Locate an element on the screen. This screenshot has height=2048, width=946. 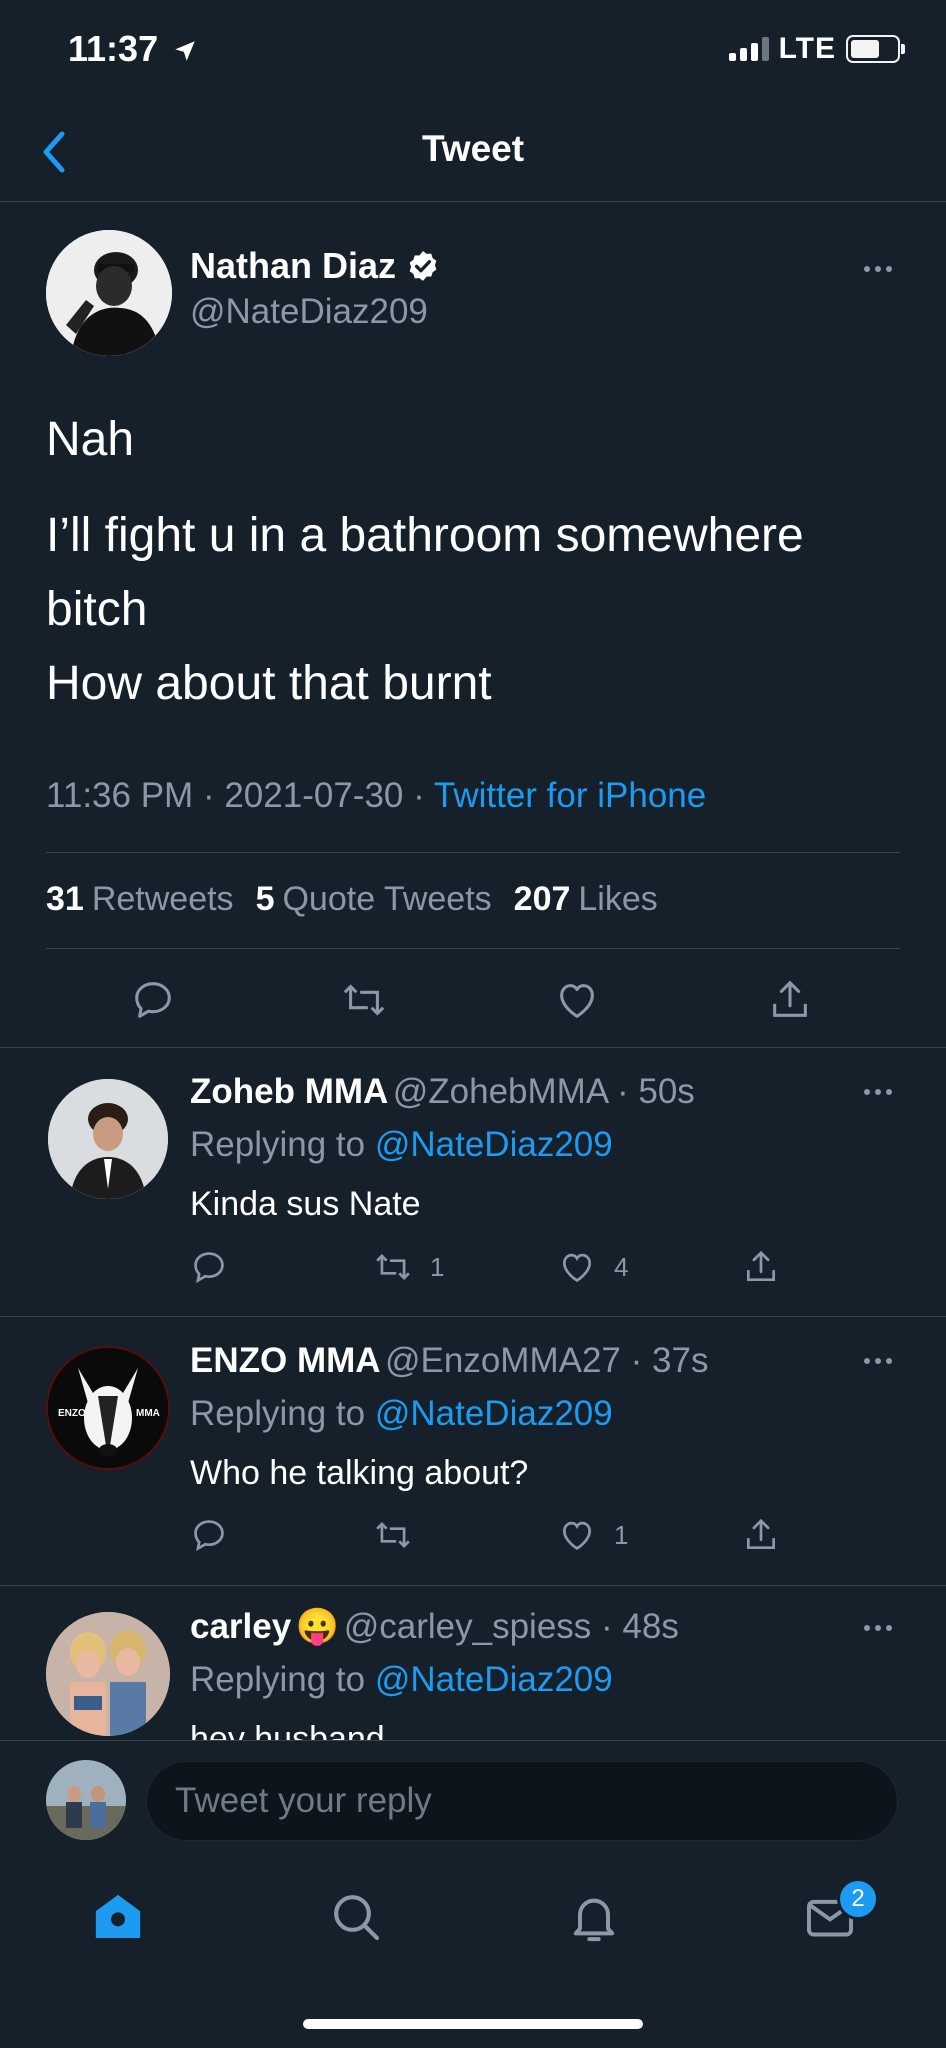
avatar-text: ENZO is located at coordinates (72, 1413).